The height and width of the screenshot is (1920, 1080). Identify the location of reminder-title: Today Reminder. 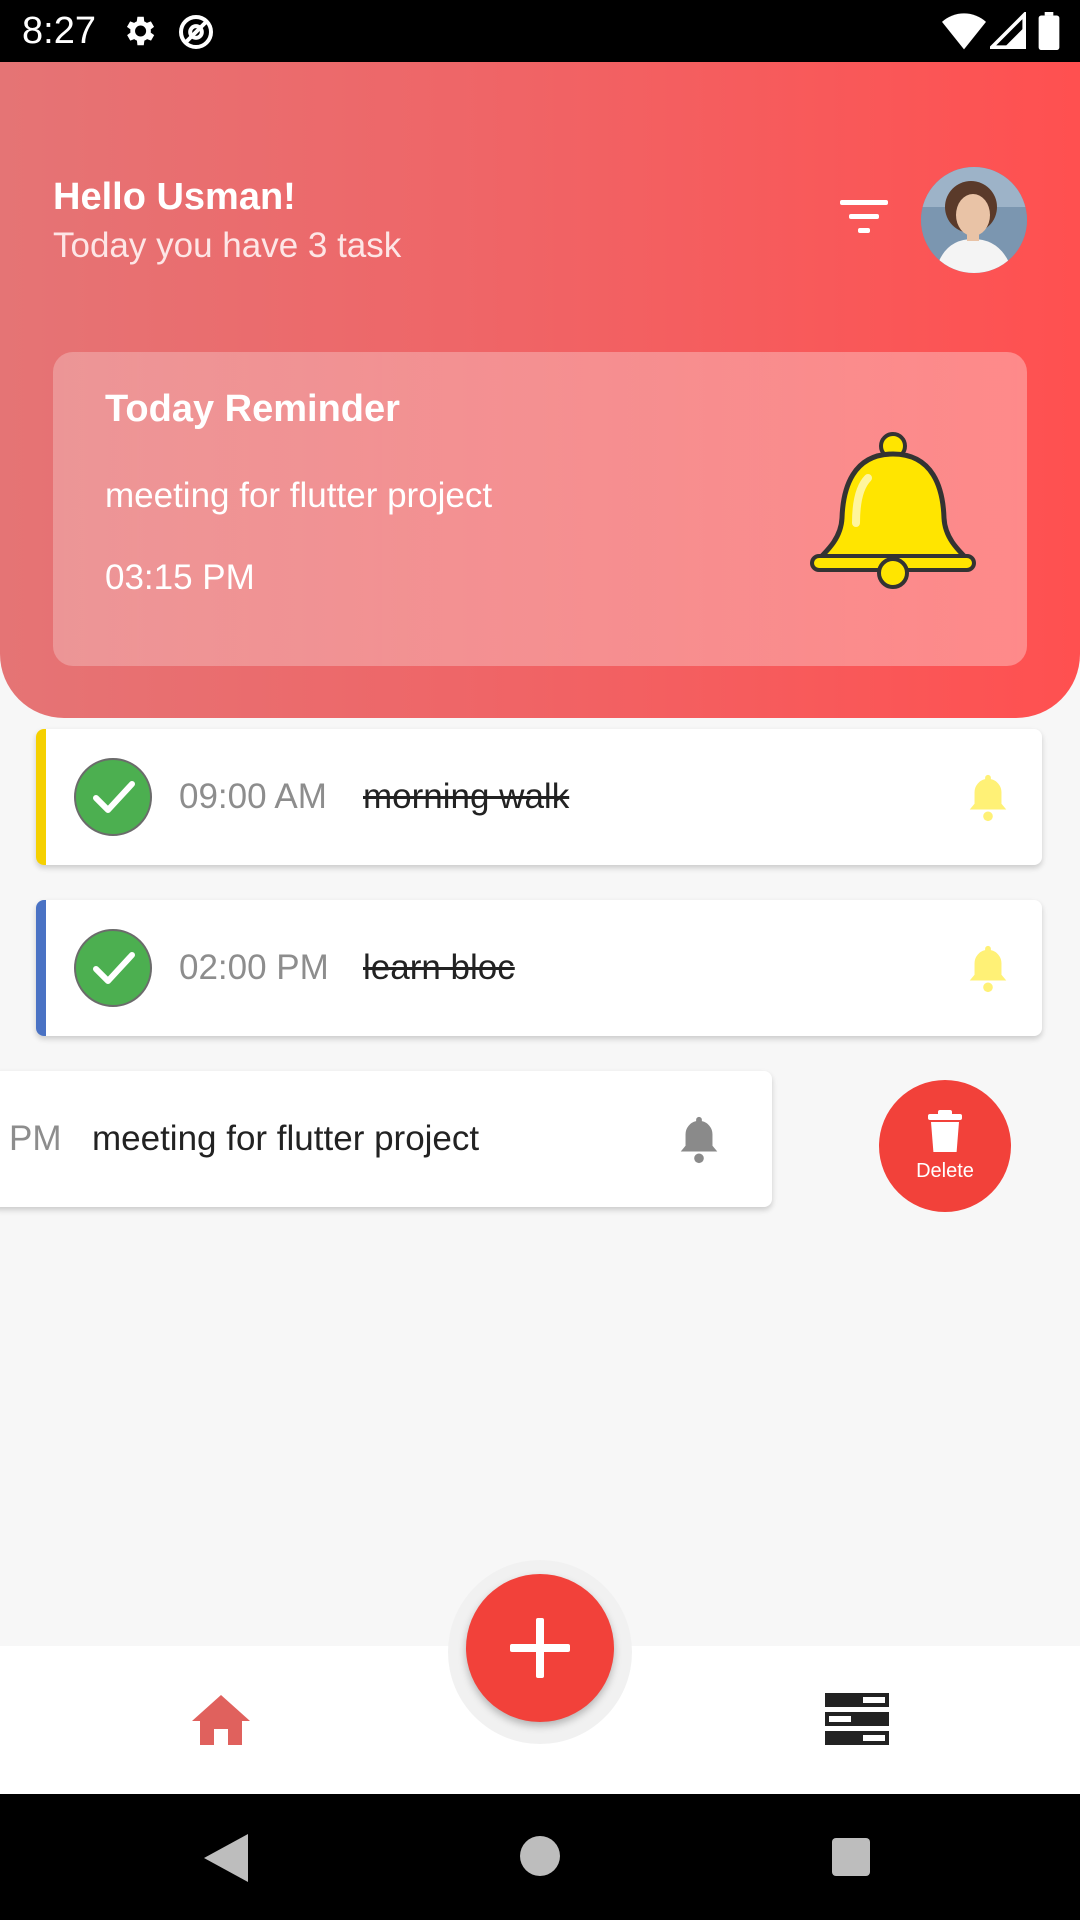
(252, 409).